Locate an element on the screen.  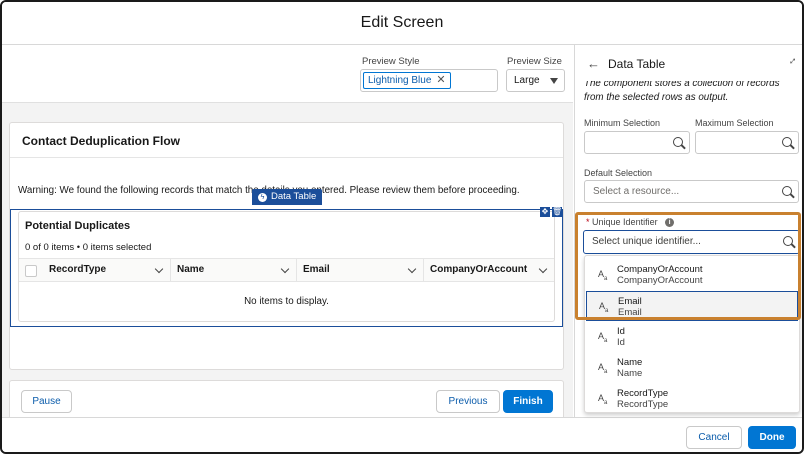
option-recordtype: Aa RecordType RecordType is located at coordinates (692, 399).